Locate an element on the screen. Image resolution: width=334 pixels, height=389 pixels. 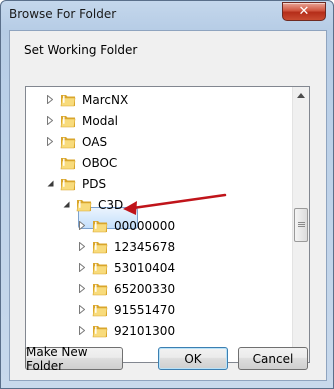
tree-item-label: 92101300 is located at coordinates (145, 330).